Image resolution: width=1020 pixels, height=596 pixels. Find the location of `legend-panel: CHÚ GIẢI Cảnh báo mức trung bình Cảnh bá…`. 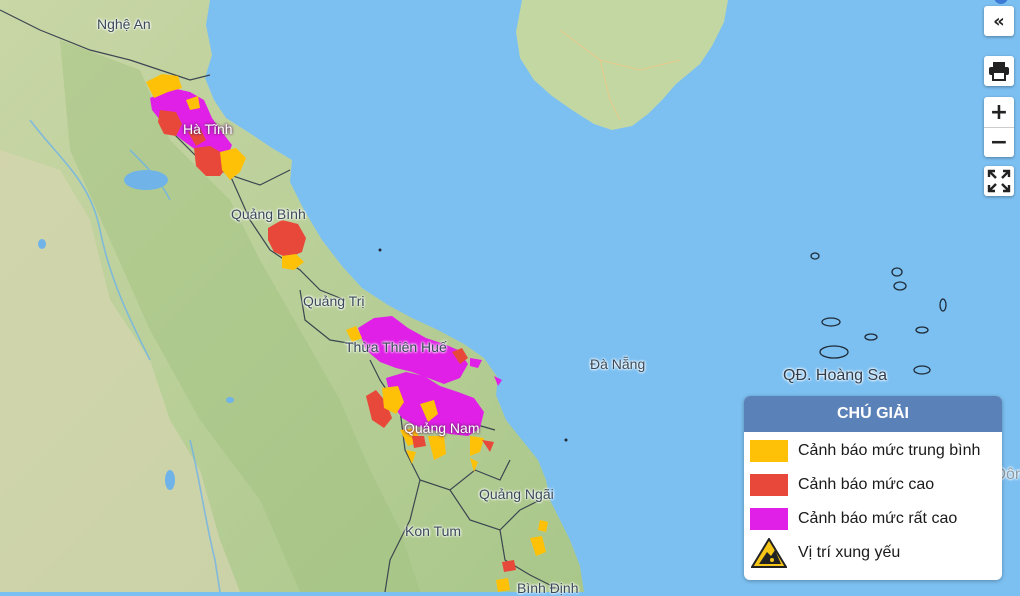

legend-panel: CHÚ GIẢI Cảnh báo mức trung bình Cảnh bá… is located at coordinates (873, 488).